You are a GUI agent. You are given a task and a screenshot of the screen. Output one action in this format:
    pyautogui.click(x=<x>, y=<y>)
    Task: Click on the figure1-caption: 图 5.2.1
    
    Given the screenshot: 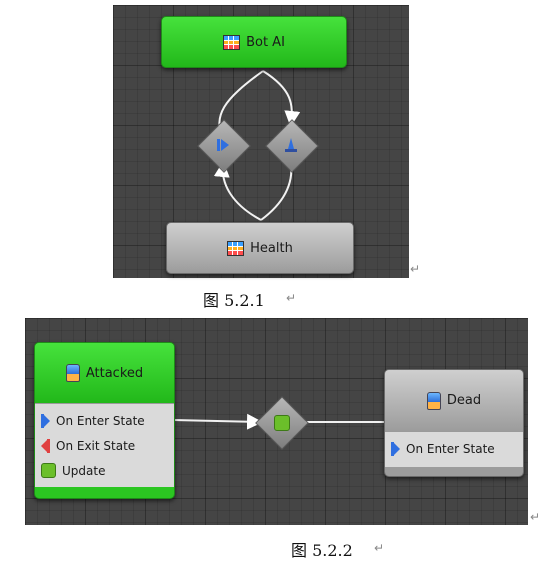 What is the action you would take?
    pyautogui.click(x=234, y=300)
    